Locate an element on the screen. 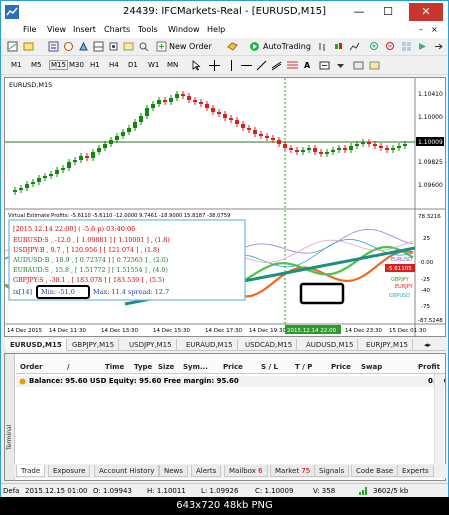 Image resolution: width=449 pixels, height=515 pixels. maximize-button: ☐ is located at coordinates (388, 12).